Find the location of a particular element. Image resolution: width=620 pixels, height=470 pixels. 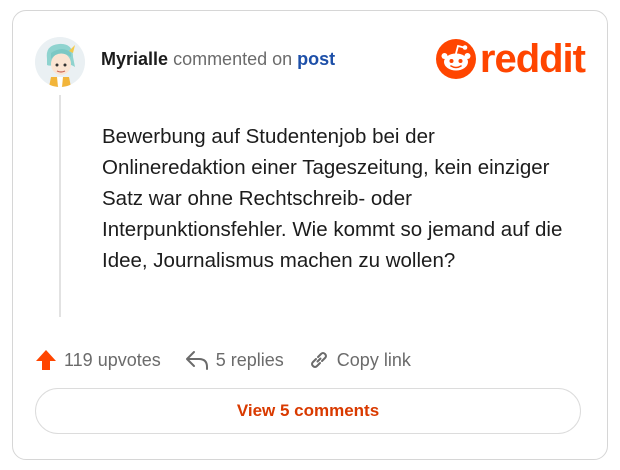

link-icon is located at coordinates (318, 360).